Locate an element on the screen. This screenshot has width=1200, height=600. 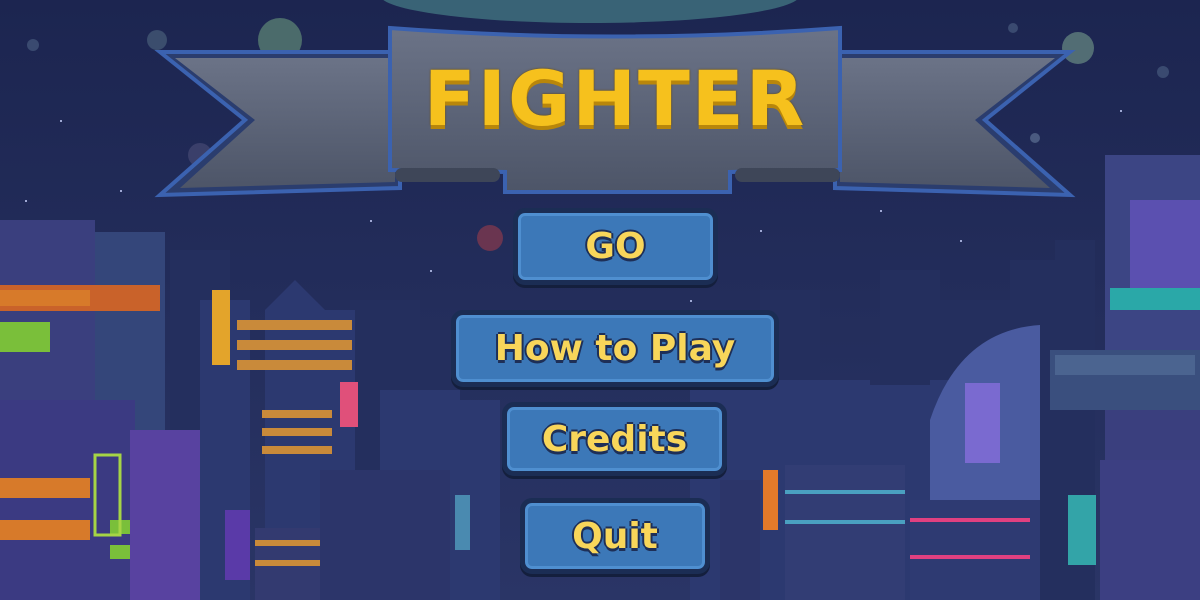
quit-button-label: Quit is located at coordinates (615, 536).